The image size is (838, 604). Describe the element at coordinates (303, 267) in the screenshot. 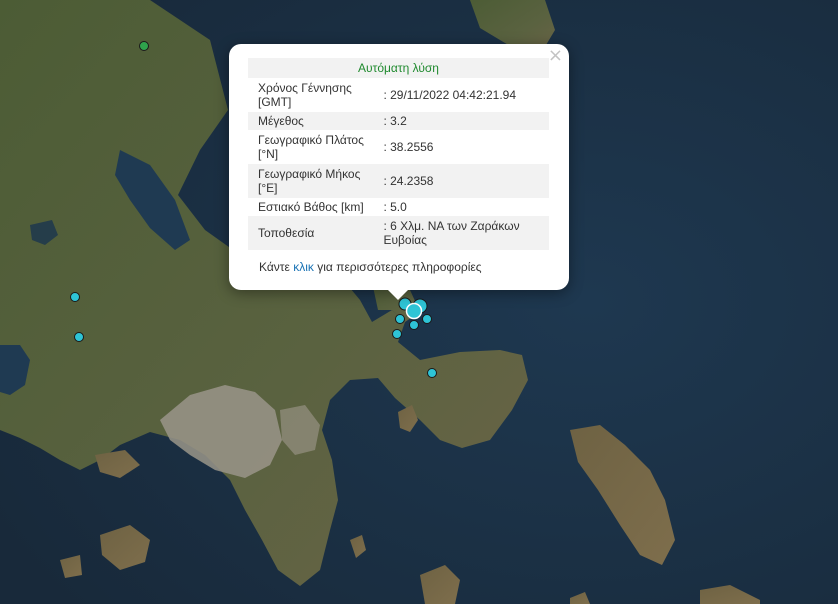

I see `more-info-link: κλικ` at that location.